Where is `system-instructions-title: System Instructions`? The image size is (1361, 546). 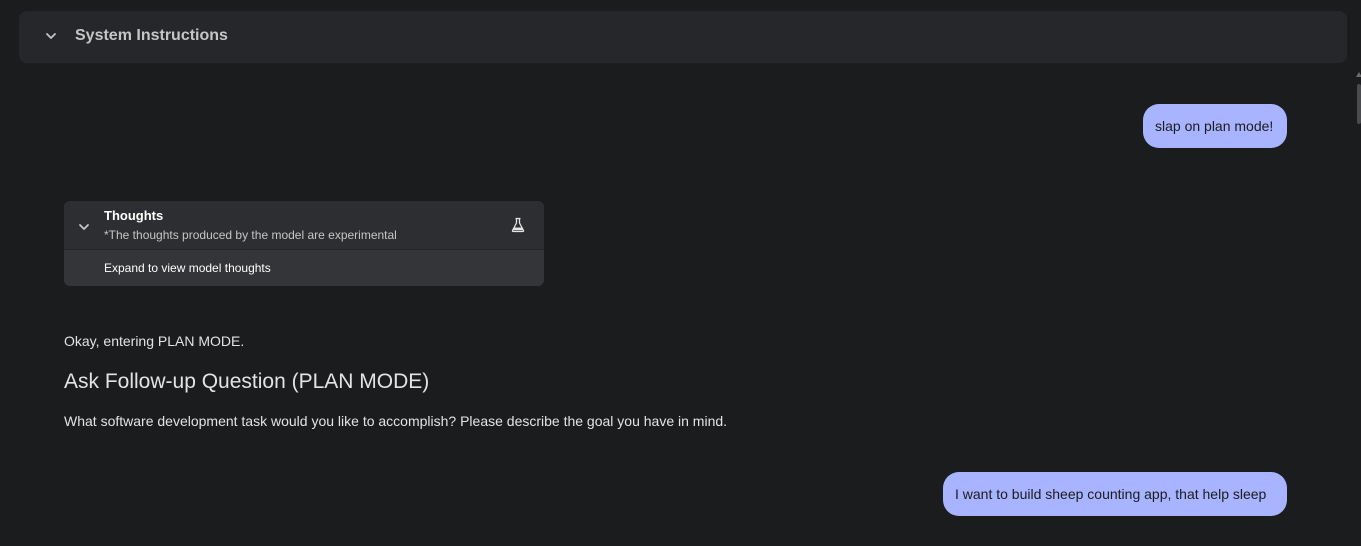
system-instructions-title: System Instructions is located at coordinates (151, 36).